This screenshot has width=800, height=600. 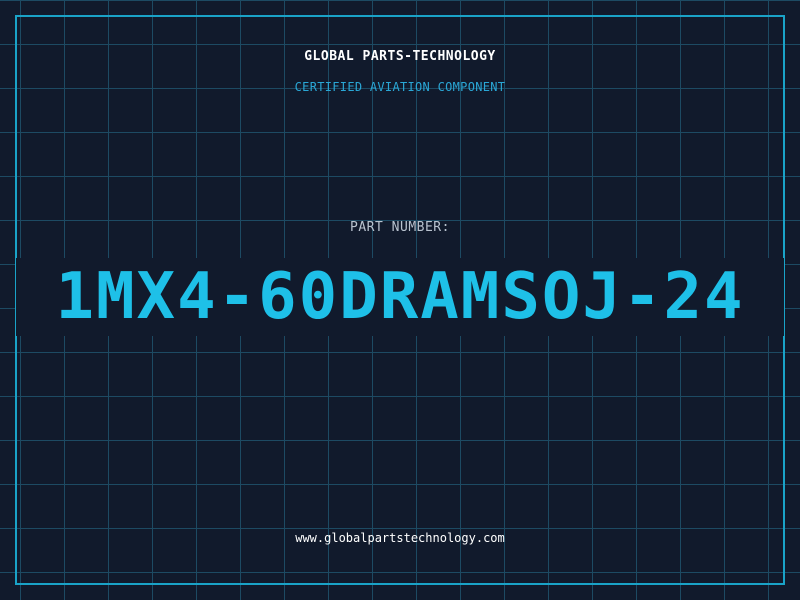 I want to click on certification-subtitle: CERTIFIED AVIATION COMPONENT, so click(x=400, y=87).